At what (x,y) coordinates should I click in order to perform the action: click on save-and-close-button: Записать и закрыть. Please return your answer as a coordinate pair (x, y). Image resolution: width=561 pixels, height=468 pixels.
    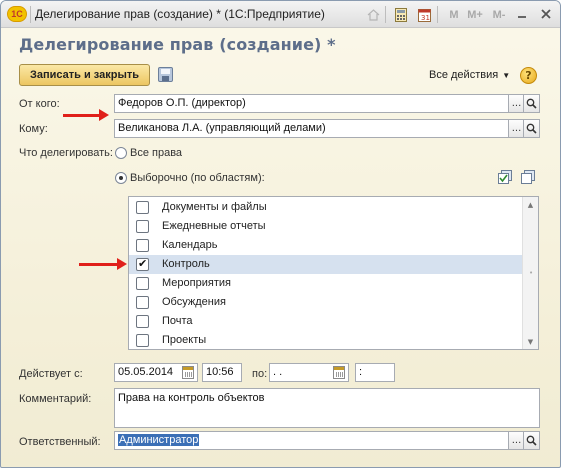
    Looking at the image, I should click on (84, 75).